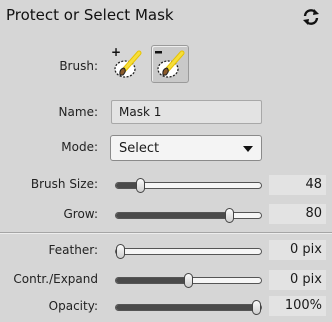 This screenshot has width=332, height=322. I want to click on value-opacity: 100%, so click(297, 306).